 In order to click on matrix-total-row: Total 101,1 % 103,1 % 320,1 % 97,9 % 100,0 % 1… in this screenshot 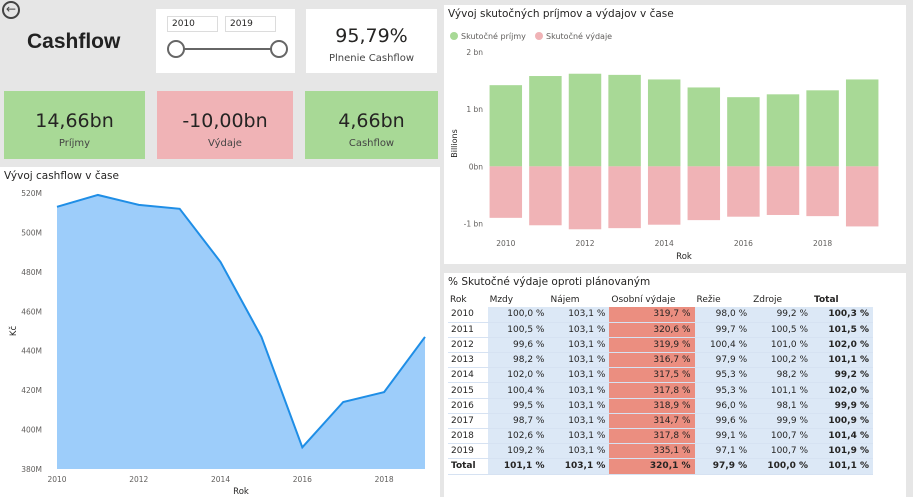, I will do `click(660, 466)`.